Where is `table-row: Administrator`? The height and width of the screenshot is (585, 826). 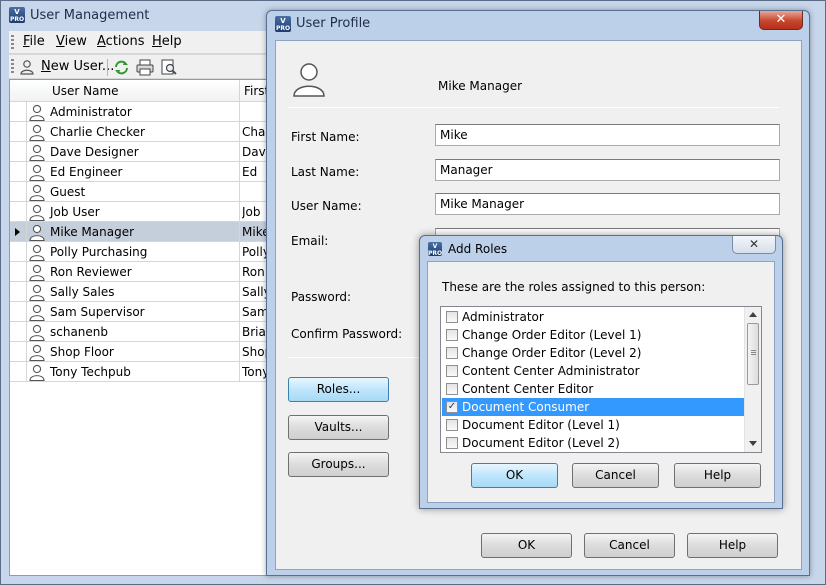
table-row: Administrator is located at coordinates (140, 112).